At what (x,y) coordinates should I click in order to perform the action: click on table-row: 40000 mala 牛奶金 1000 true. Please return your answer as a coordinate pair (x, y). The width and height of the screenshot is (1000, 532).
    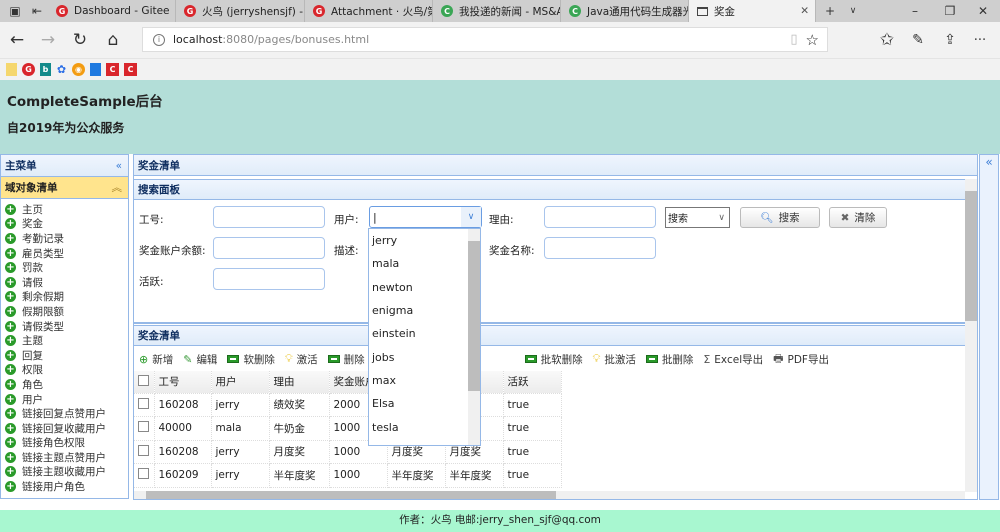
    Looking at the image, I should click on (348, 428).